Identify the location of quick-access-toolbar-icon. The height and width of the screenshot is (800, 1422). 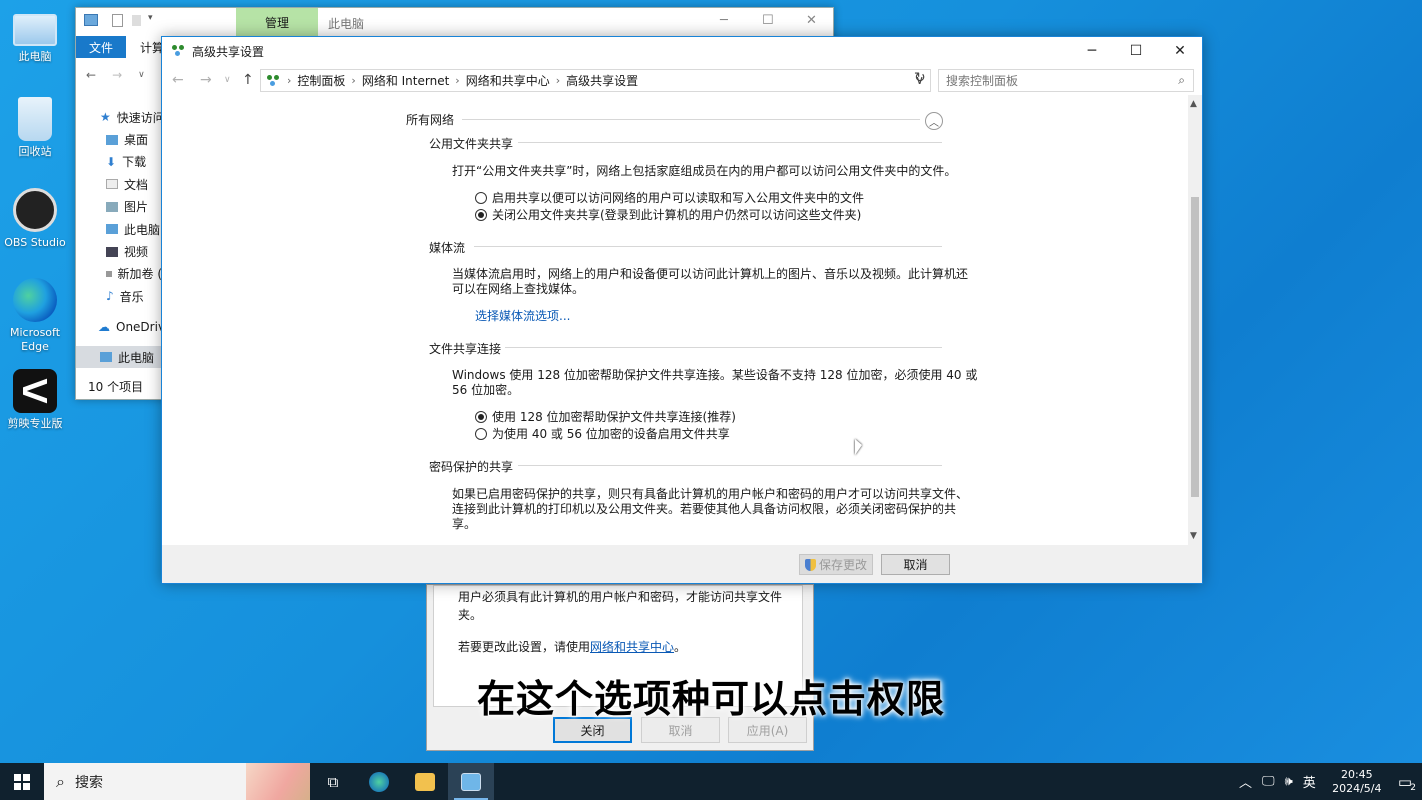
(91, 20).